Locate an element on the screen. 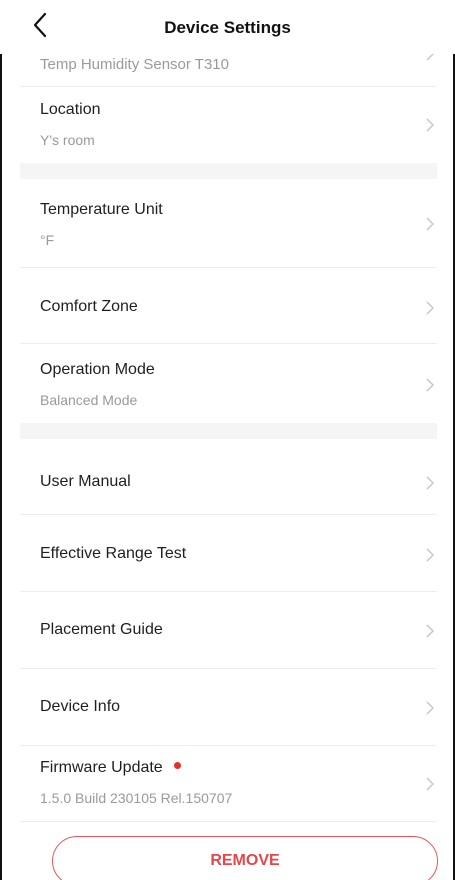  update-available-dot is located at coordinates (177, 765).